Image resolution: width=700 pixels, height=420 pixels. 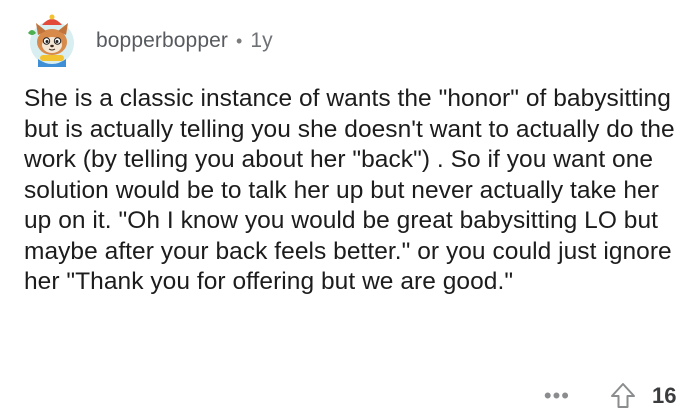 I want to click on comment-header: bopperbopper • 1y, so click(x=147, y=41).